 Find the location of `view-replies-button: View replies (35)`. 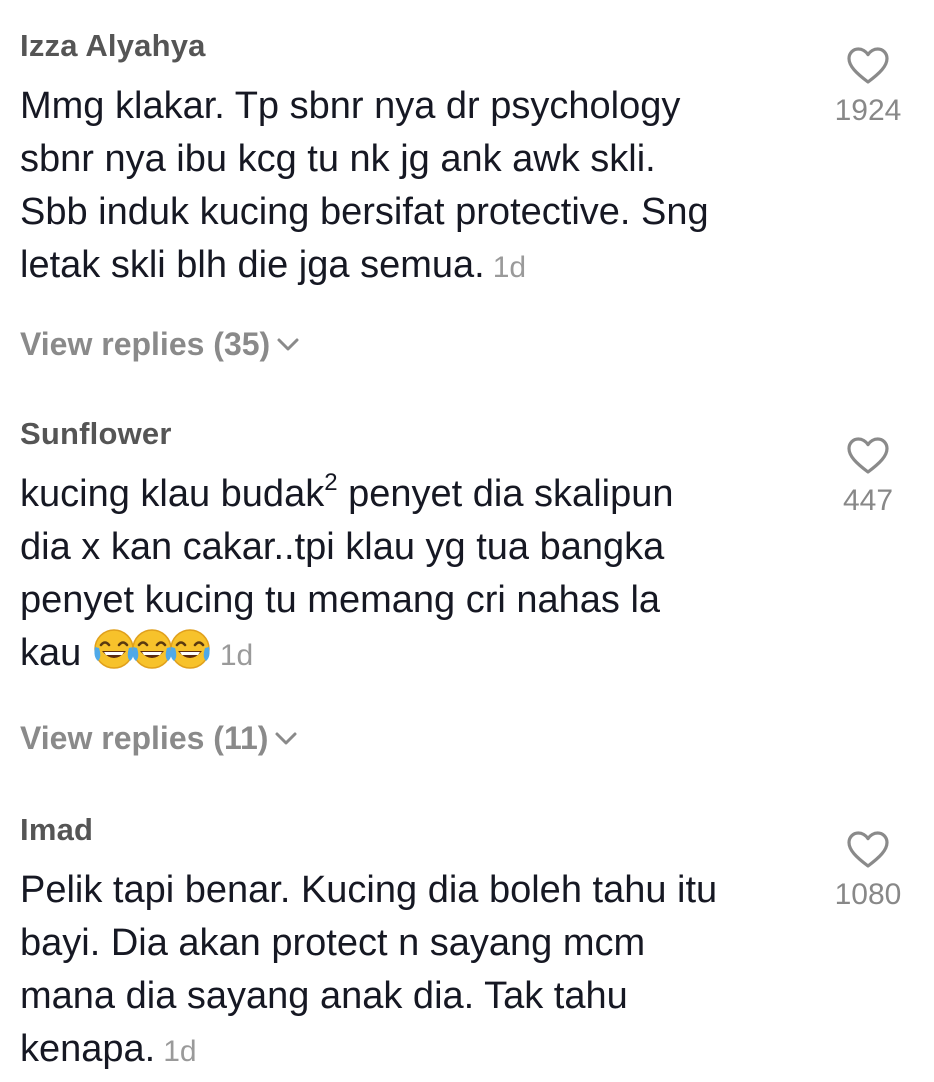

view-replies-button: View replies (35) is located at coordinates (160, 344).